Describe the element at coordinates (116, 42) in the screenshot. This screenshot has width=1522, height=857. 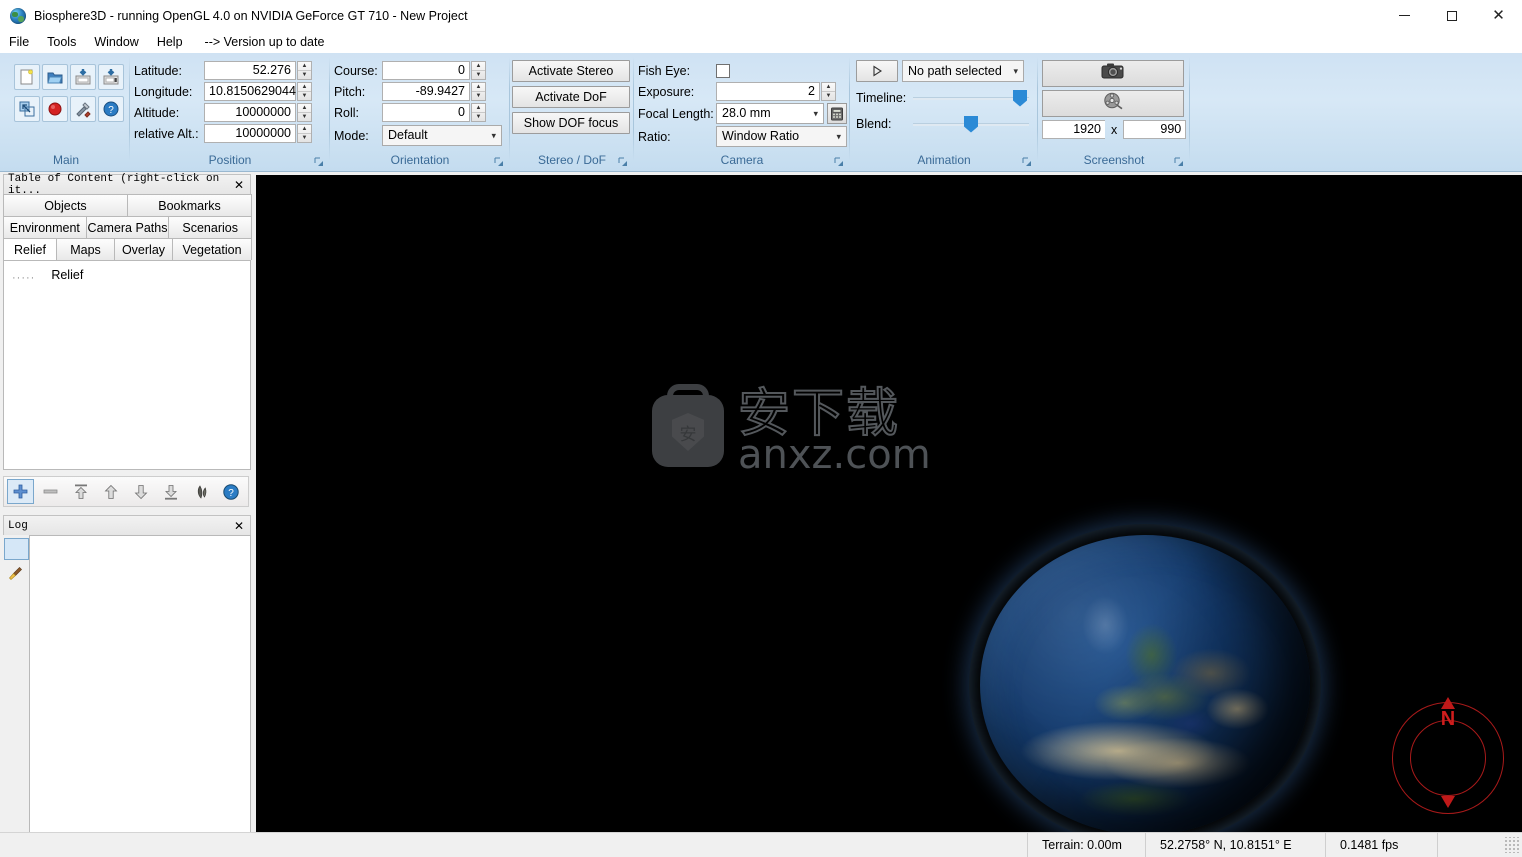
I see `menu-item-window: Window` at that location.